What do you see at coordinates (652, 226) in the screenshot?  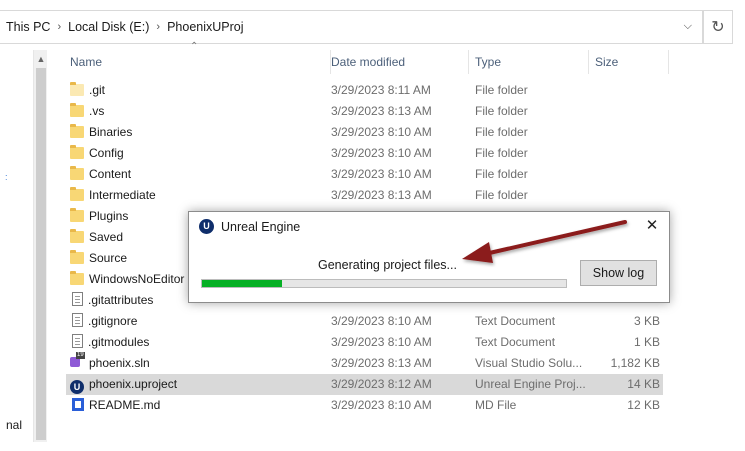 I see `close-icon: ✕` at bounding box center [652, 226].